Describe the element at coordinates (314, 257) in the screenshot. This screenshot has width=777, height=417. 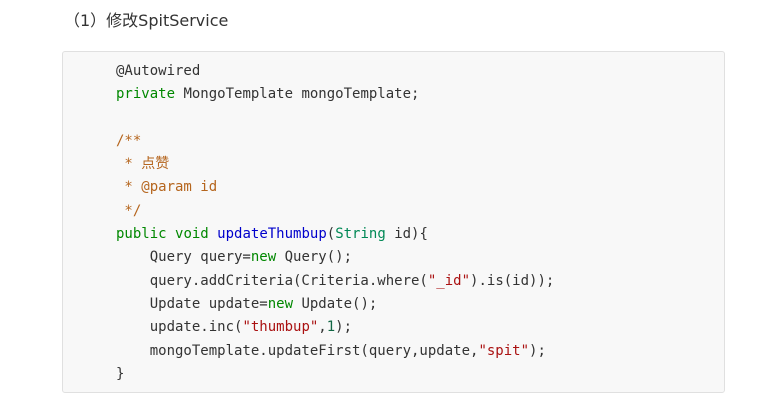
I see `code-token-plain: Query();` at that location.